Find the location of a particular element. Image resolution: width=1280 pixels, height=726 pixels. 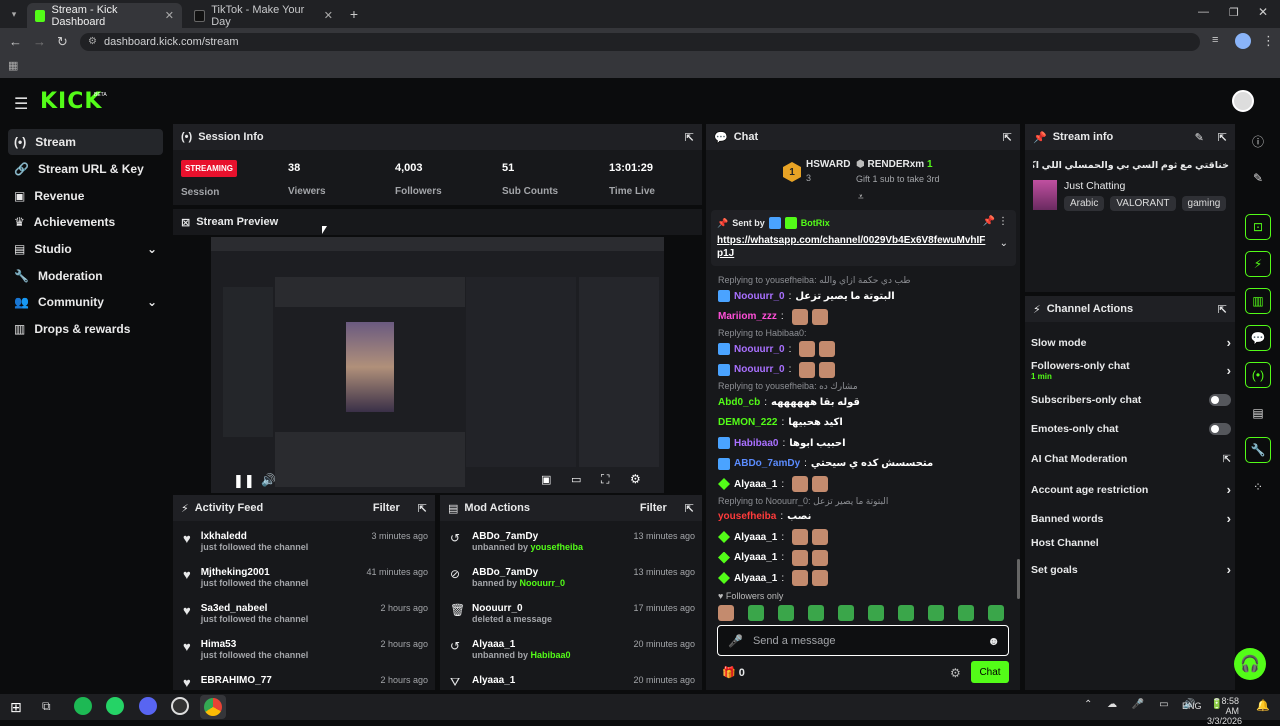

reload-icon: ↻ is located at coordinates (62, 42).